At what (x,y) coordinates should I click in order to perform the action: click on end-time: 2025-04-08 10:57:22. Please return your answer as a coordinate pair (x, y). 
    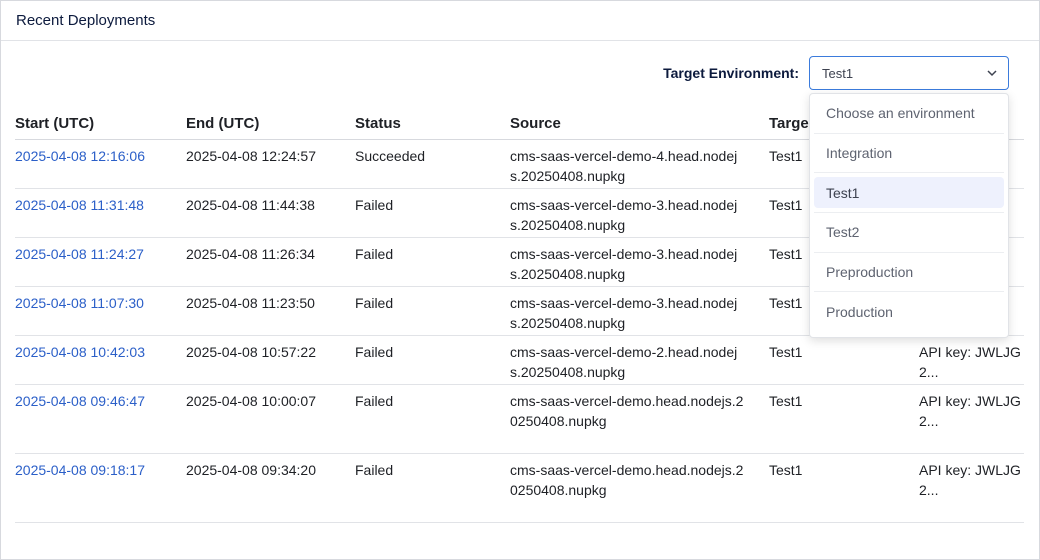
    Looking at the image, I should click on (251, 352).